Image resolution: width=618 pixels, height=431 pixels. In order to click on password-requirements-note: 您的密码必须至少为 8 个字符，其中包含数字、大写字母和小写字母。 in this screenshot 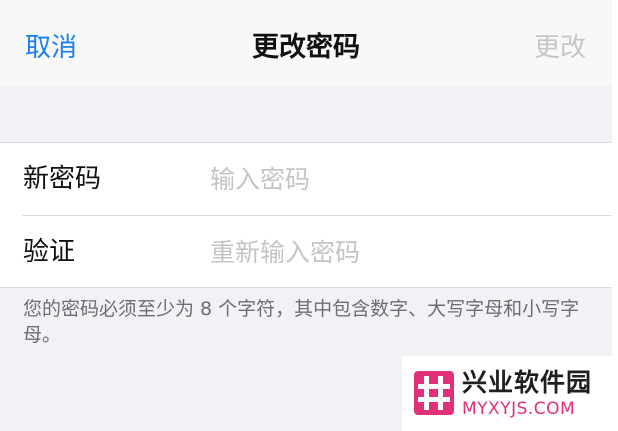, I will do `click(301, 322)`.